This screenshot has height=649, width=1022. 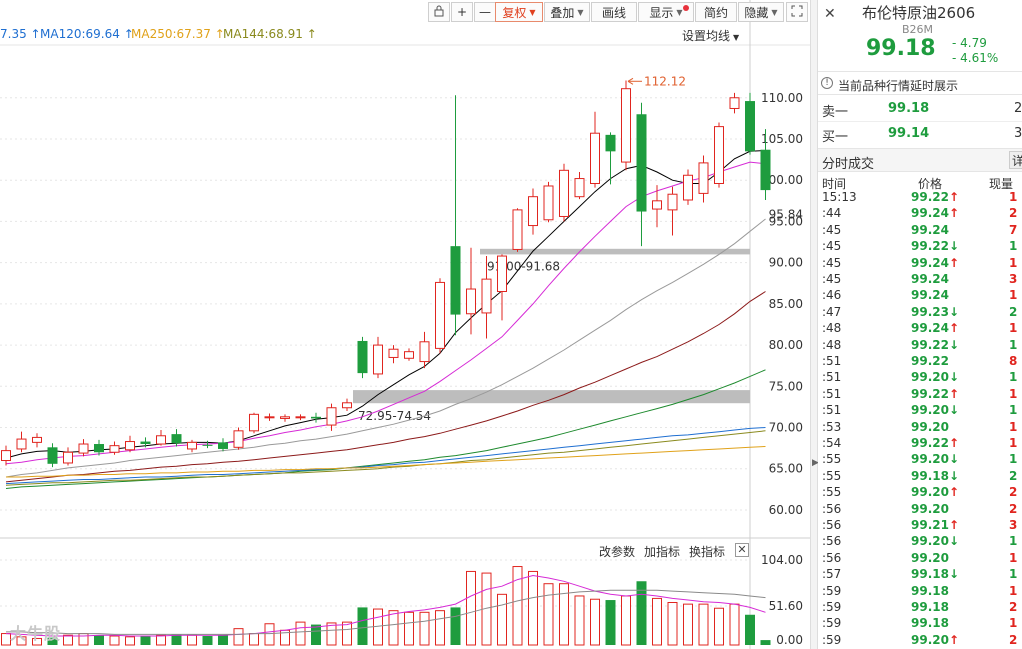 What do you see at coordinates (920, 559) in the screenshot?
I see `tick-row: :56 99.20 1` at bounding box center [920, 559].